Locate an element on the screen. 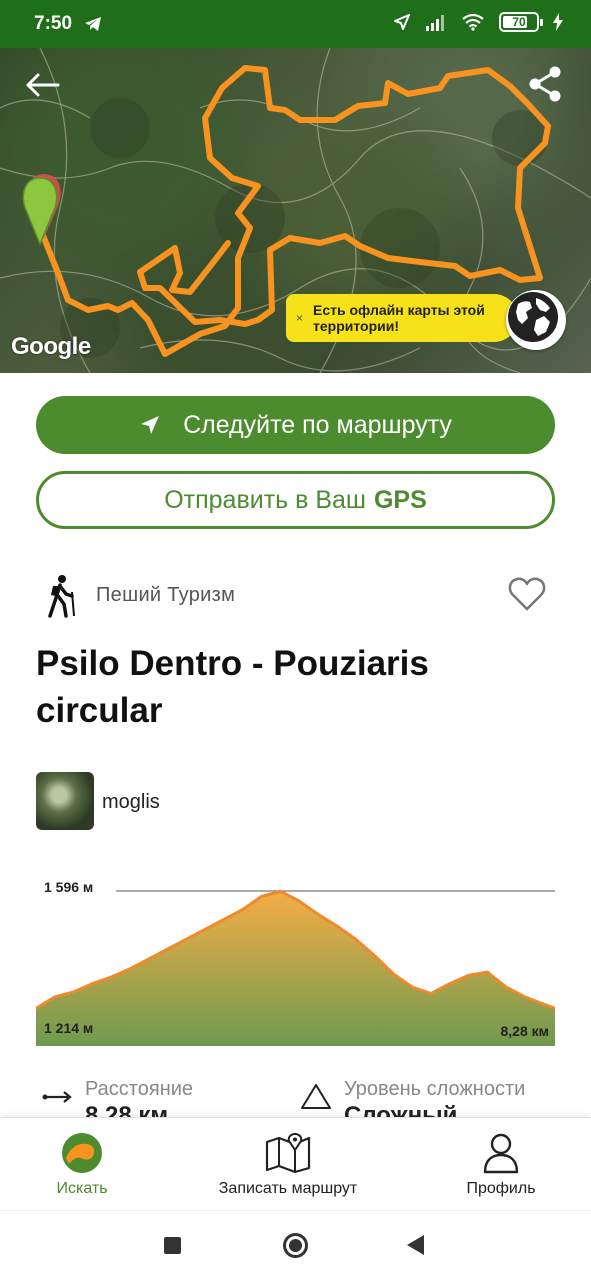 The image size is (591, 1280). author-name: moglis is located at coordinates (131, 802).